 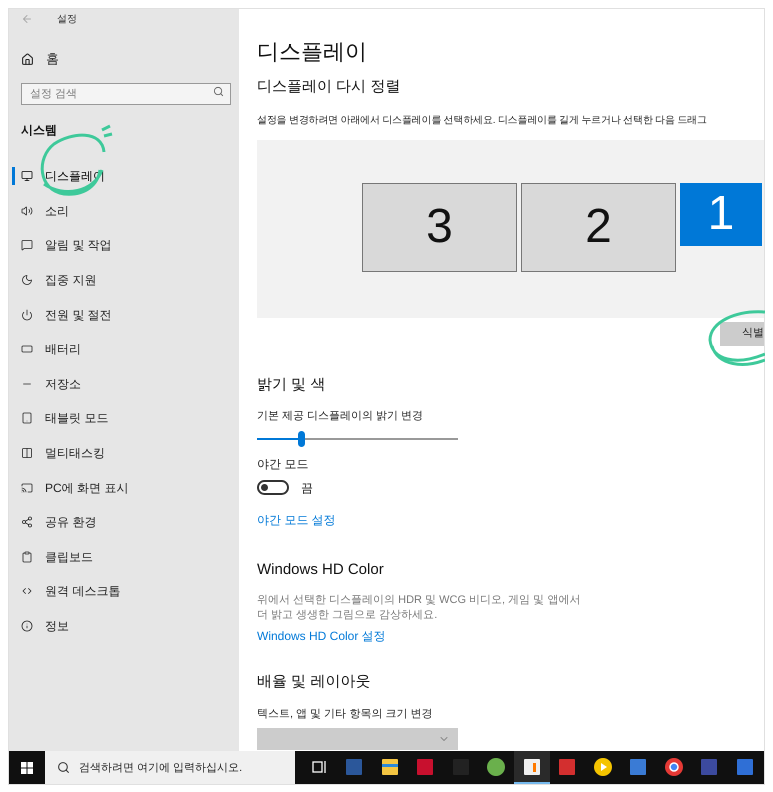 I want to click on section-heading: Windows HD Color, so click(x=321, y=570).